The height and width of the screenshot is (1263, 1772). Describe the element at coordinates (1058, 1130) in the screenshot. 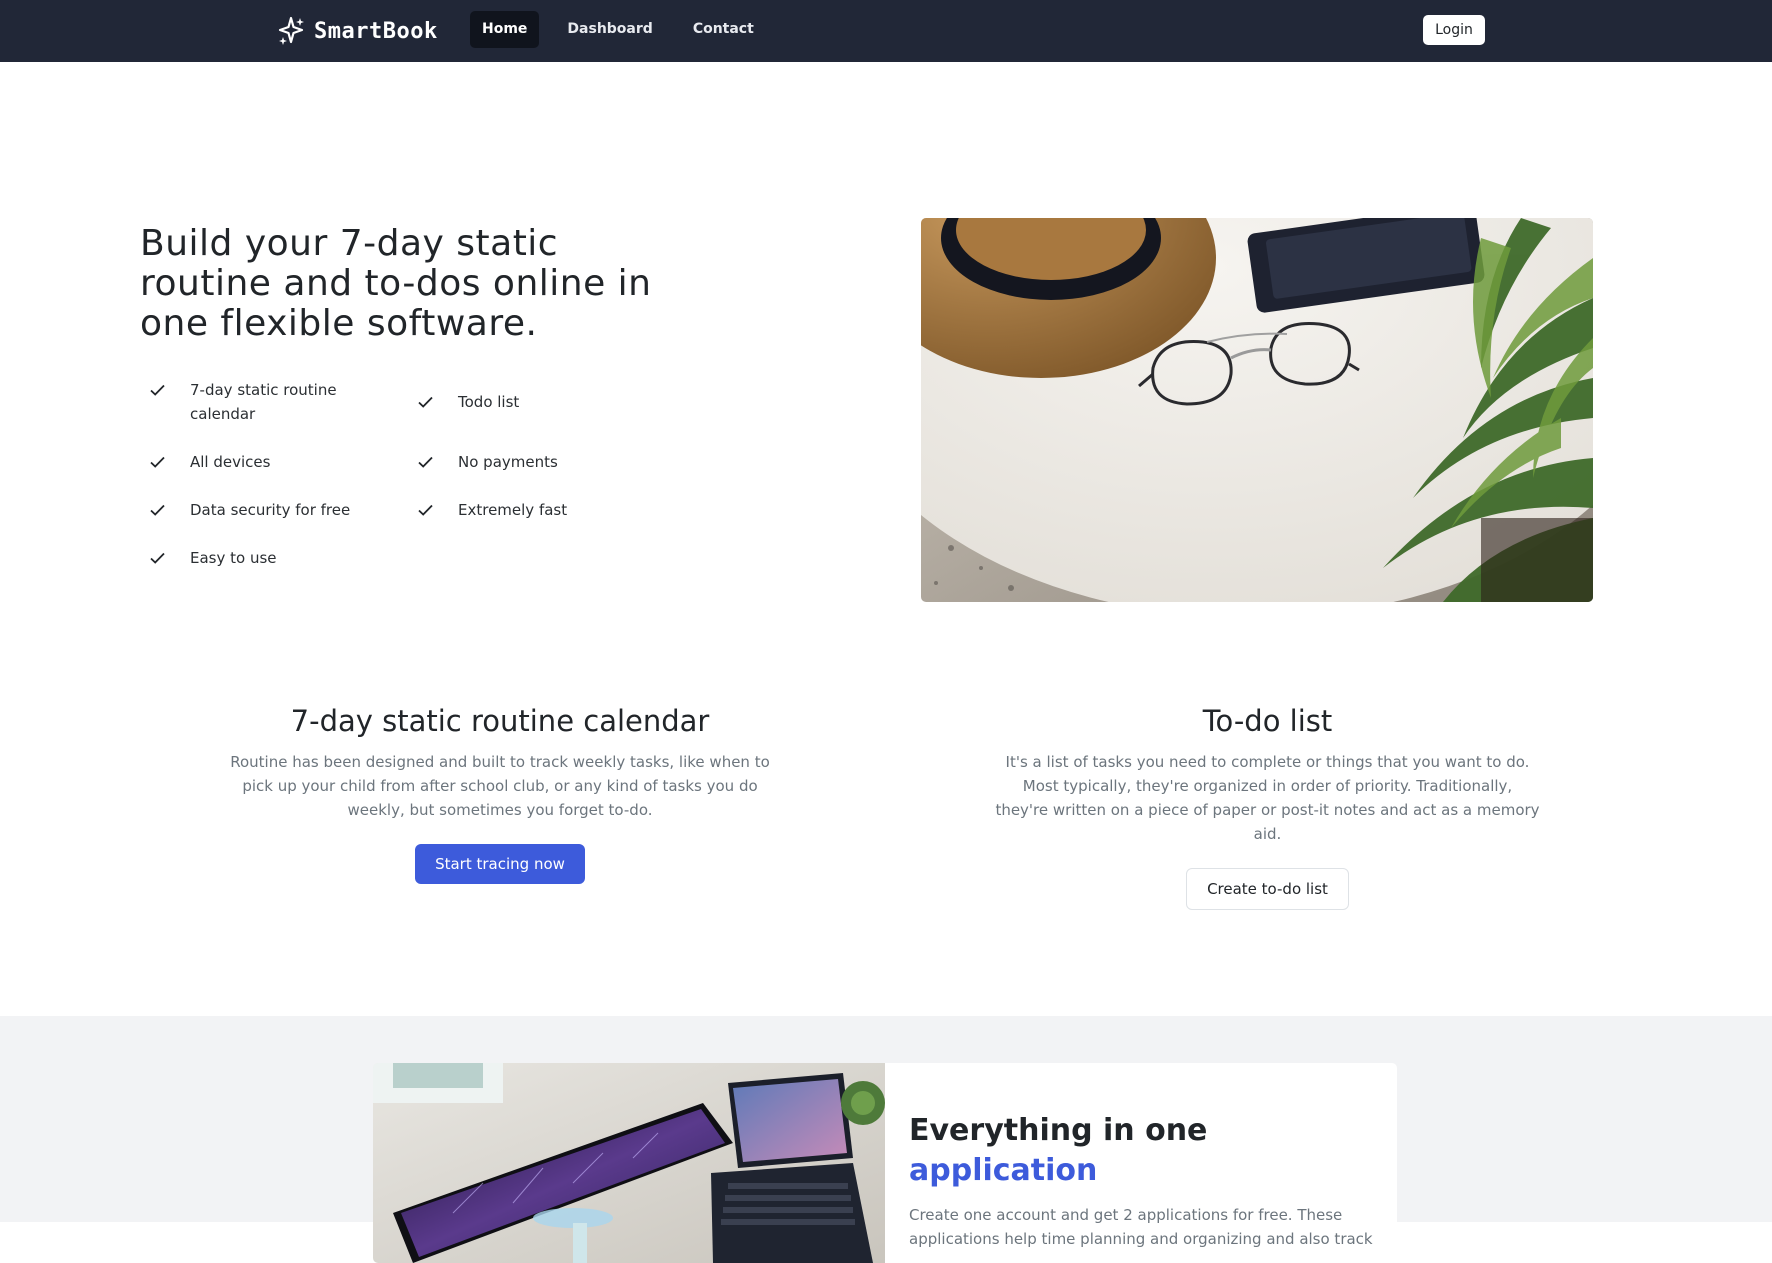

I see `everything-title-plain: Everything in one` at that location.